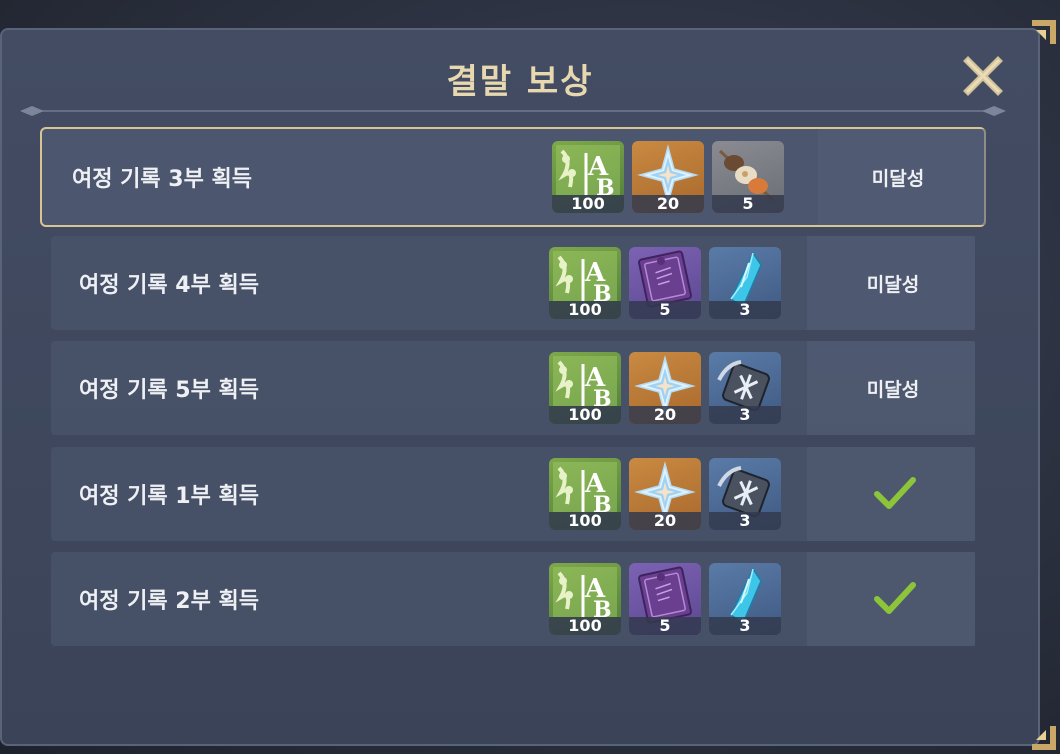 The width and height of the screenshot is (1060, 754). I want to click on row-label: 여정 기록 5부 획득, so click(169, 390).